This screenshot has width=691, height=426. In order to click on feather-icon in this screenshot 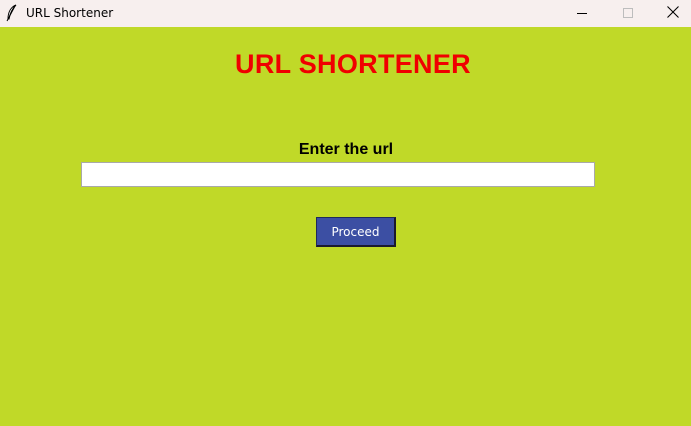, I will do `click(12, 13)`.